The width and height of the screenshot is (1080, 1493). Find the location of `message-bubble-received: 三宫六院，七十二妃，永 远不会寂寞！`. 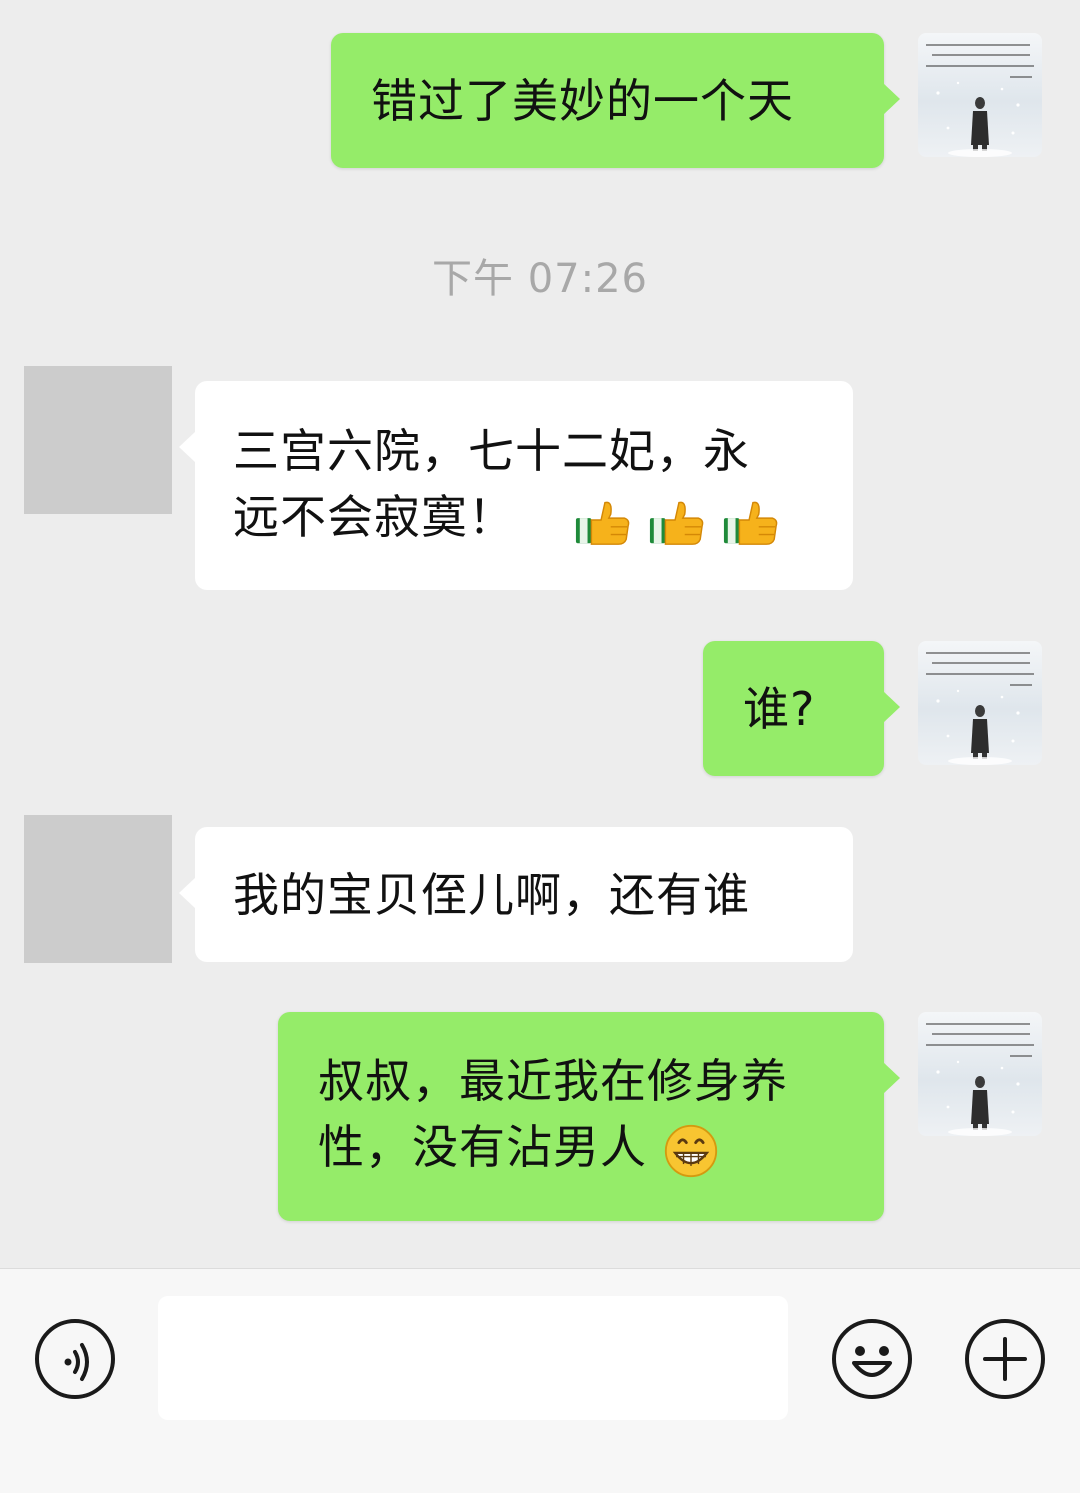

message-bubble-received: 三宫六院，七十二妃，永 远不会寂寞！ is located at coordinates (516, 485).